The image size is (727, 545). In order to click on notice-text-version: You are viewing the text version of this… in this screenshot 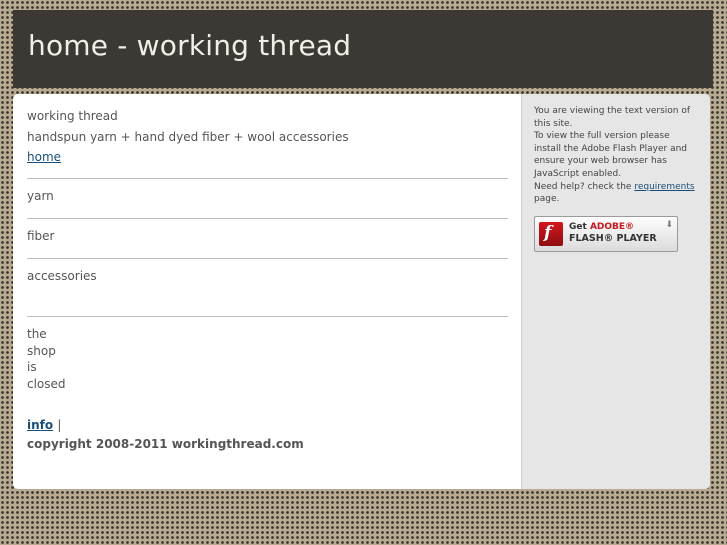, I will do `click(612, 117)`.